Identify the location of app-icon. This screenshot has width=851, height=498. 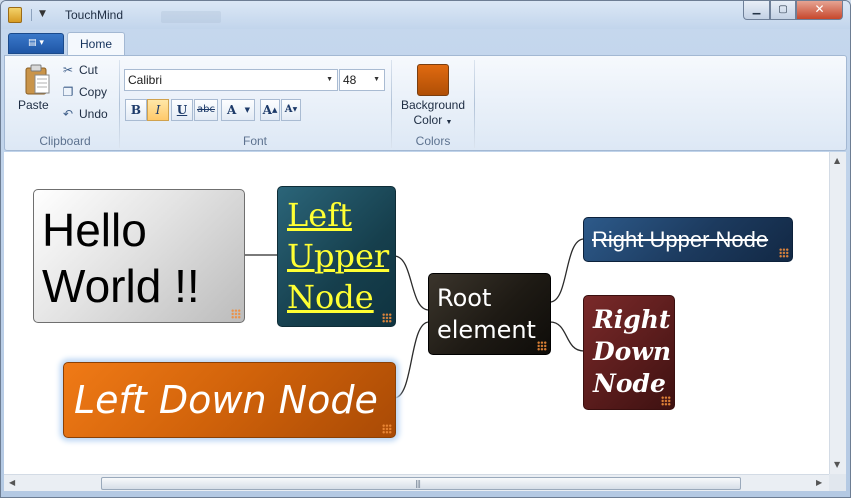
(15, 15).